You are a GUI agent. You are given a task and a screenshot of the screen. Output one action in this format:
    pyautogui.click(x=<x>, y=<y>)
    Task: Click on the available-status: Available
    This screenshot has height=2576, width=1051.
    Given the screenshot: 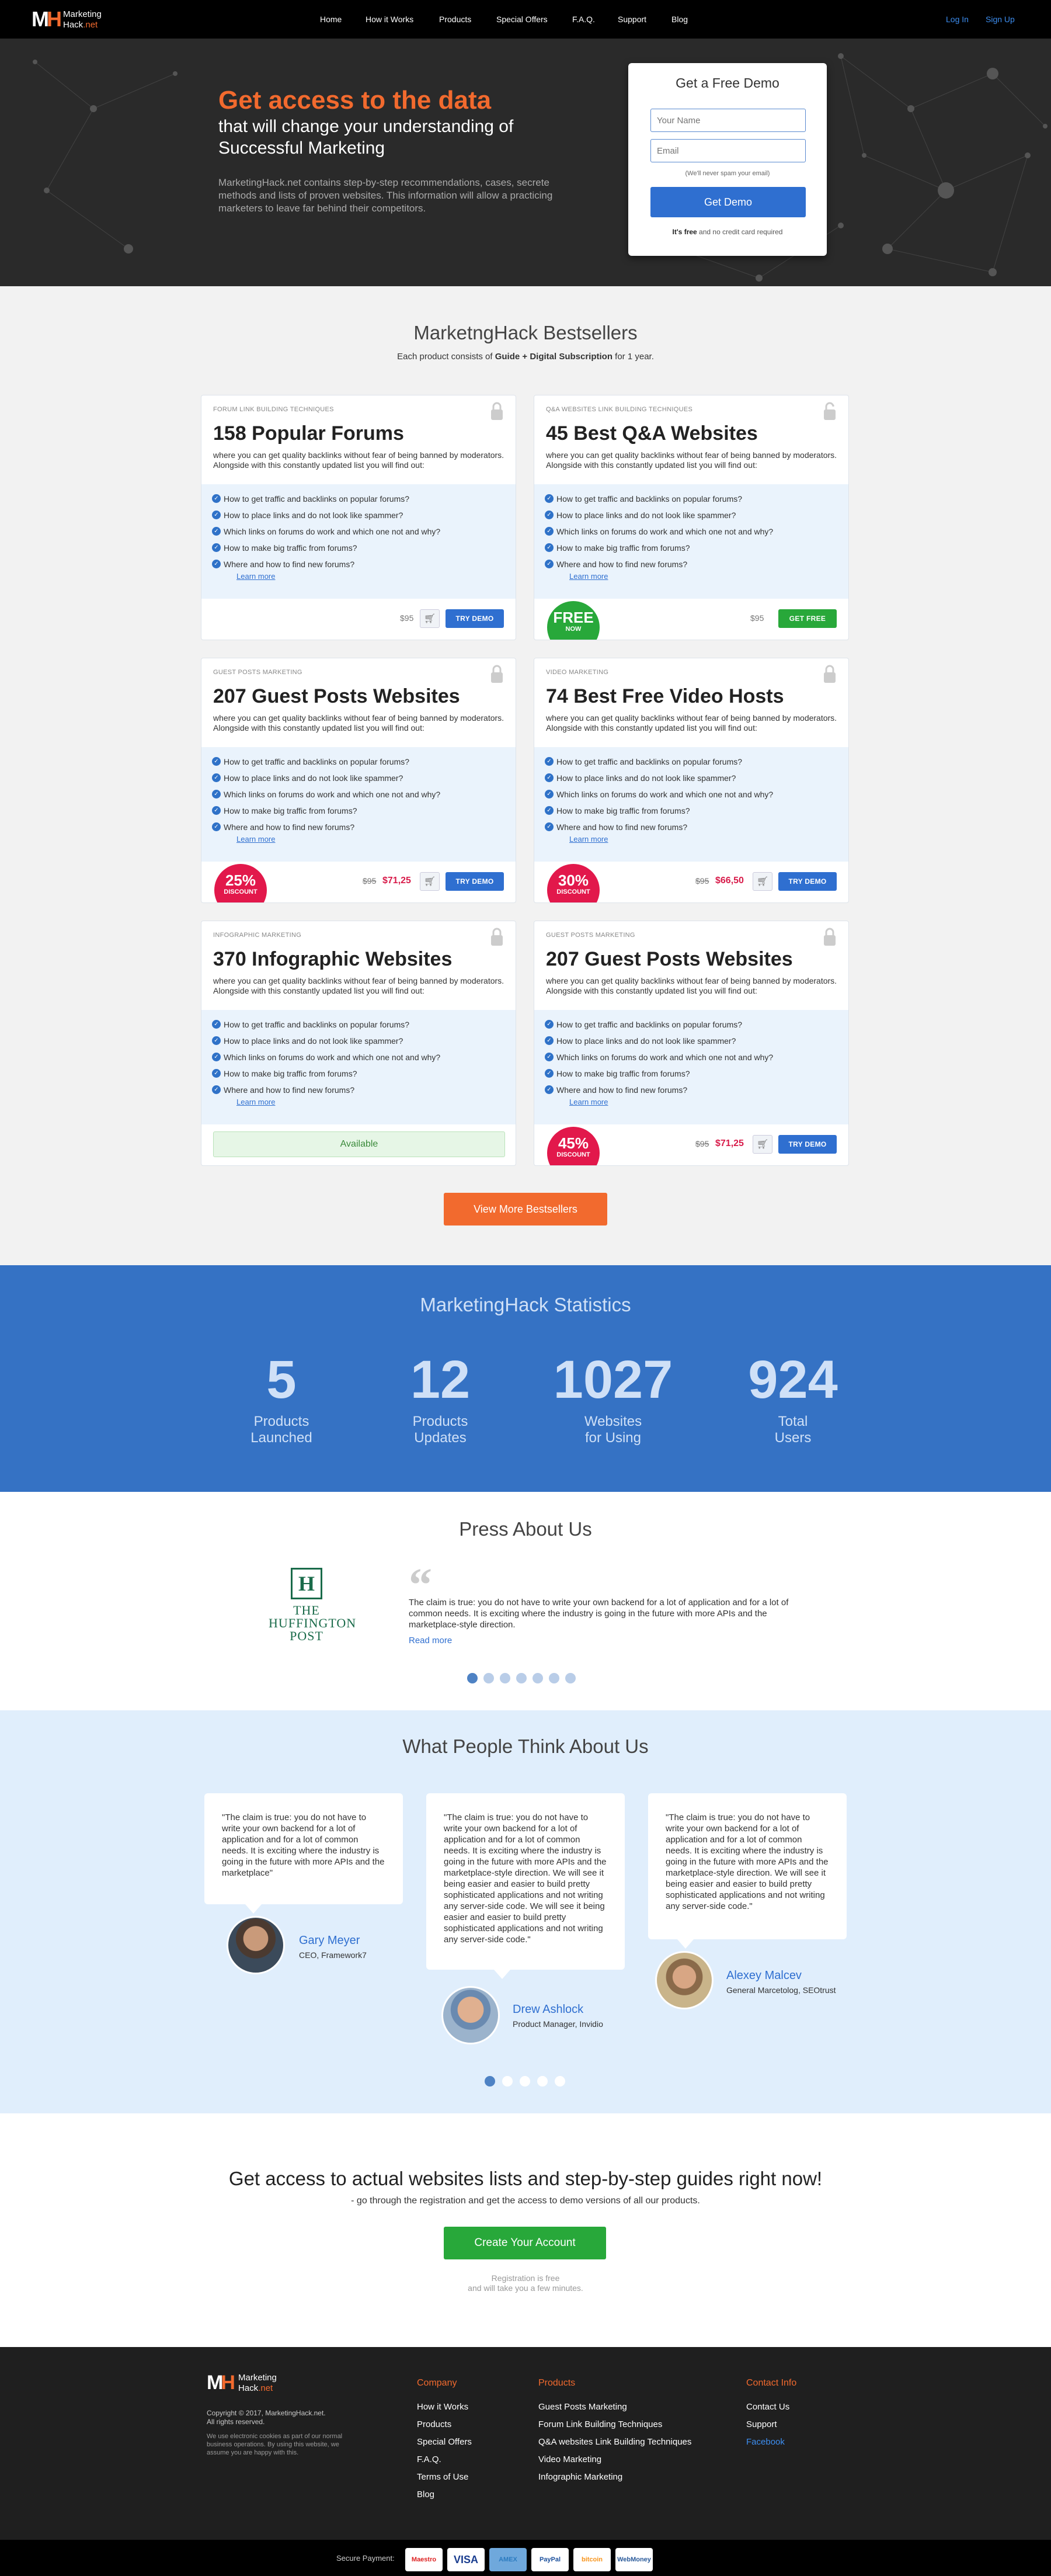 What is the action you would take?
    pyautogui.click(x=359, y=1144)
    